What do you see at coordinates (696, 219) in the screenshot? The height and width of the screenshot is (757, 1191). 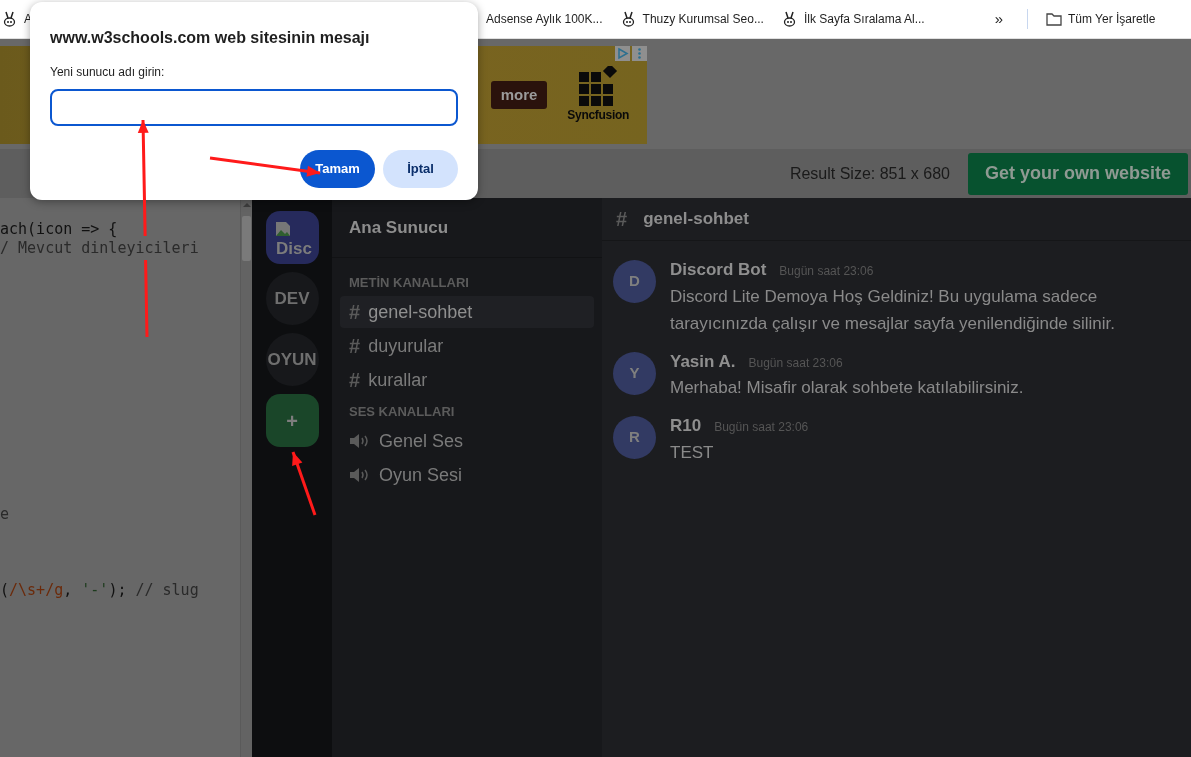 I see `channel-title: genel-sohbet` at bounding box center [696, 219].